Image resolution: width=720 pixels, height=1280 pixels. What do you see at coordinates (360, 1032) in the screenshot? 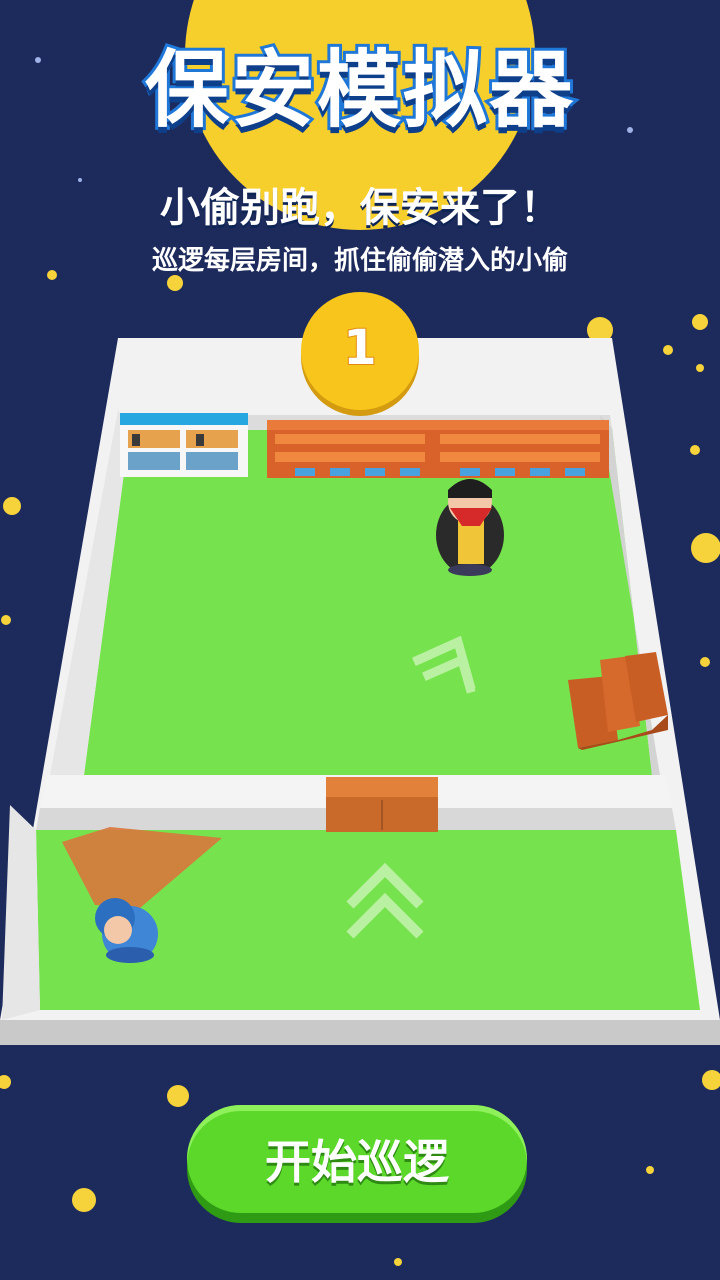
I see `board-base` at bounding box center [360, 1032].